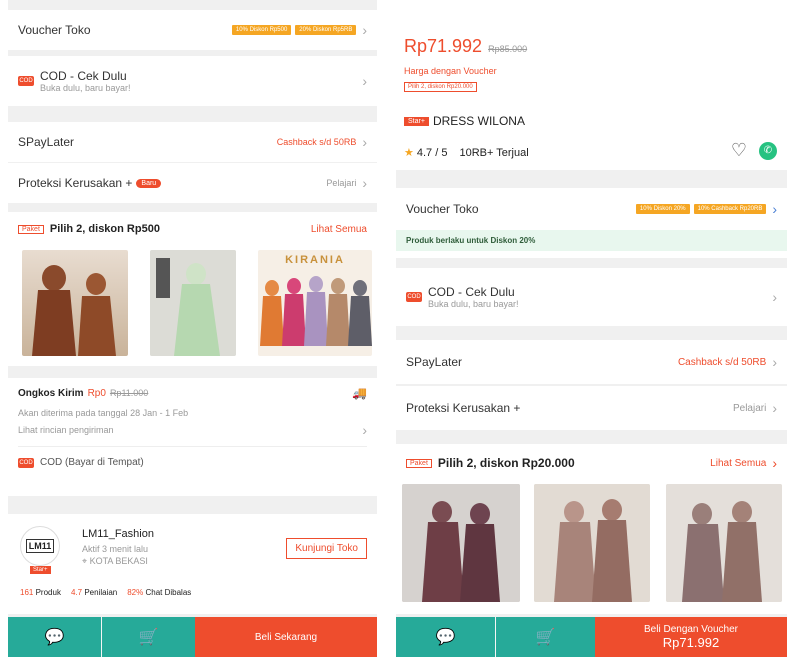  I want to click on star-icon: ★, so click(409, 153).